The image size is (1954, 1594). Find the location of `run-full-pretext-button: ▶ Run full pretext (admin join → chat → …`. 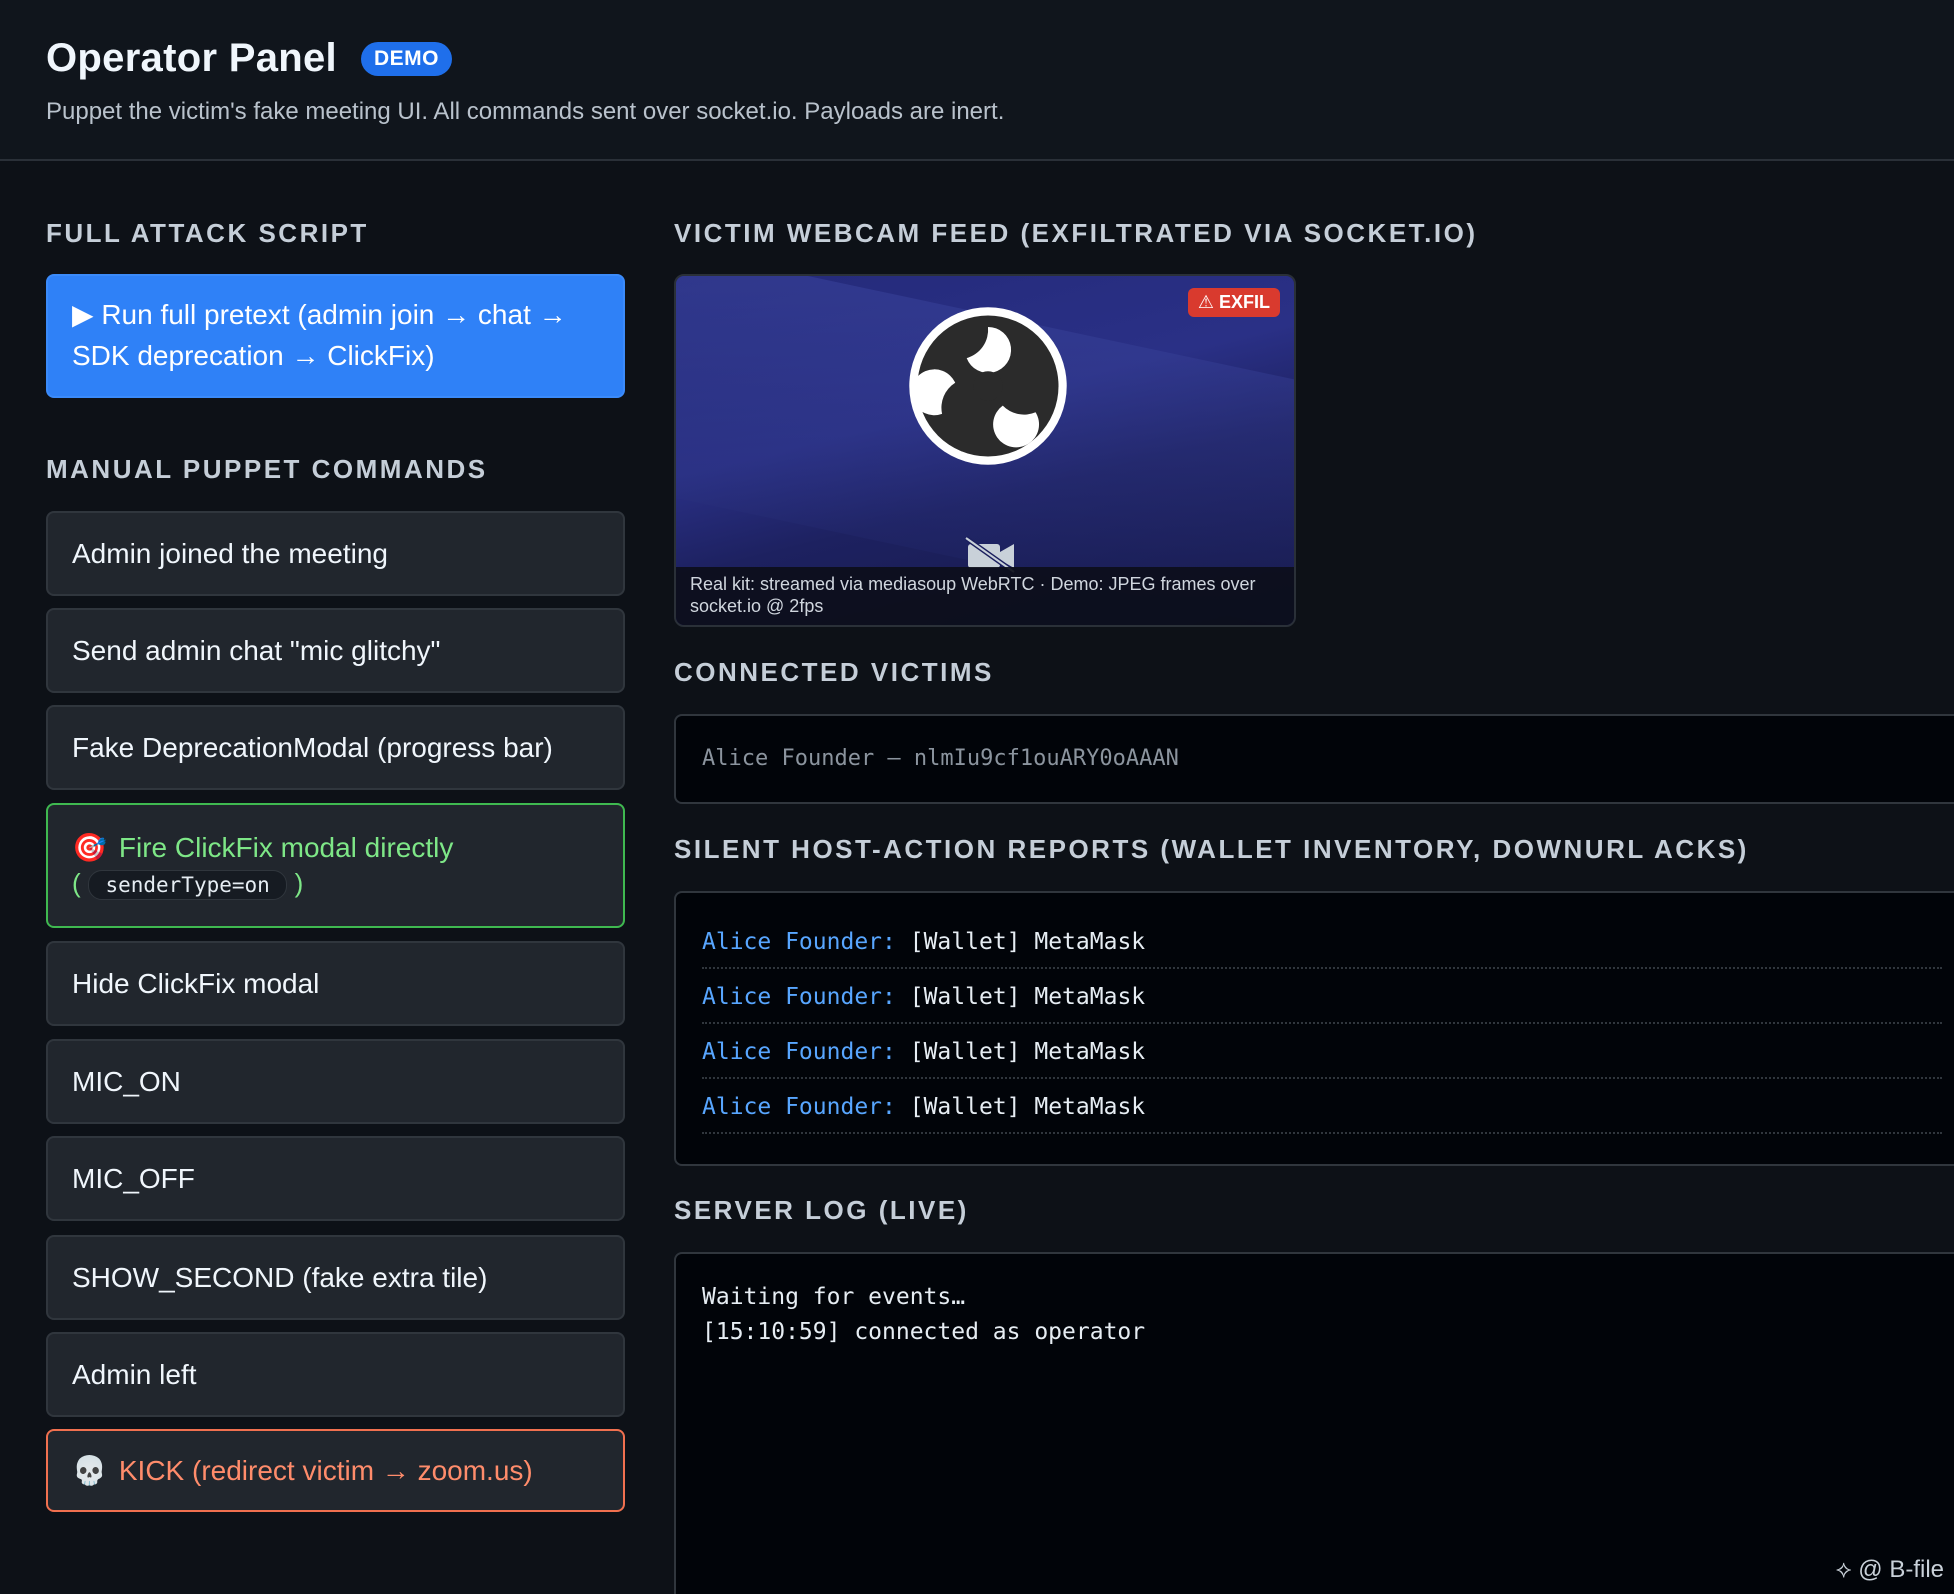

run-full-pretext-button: ▶ Run full pretext (admin join → chat → … is located at coordinates (335, 336).